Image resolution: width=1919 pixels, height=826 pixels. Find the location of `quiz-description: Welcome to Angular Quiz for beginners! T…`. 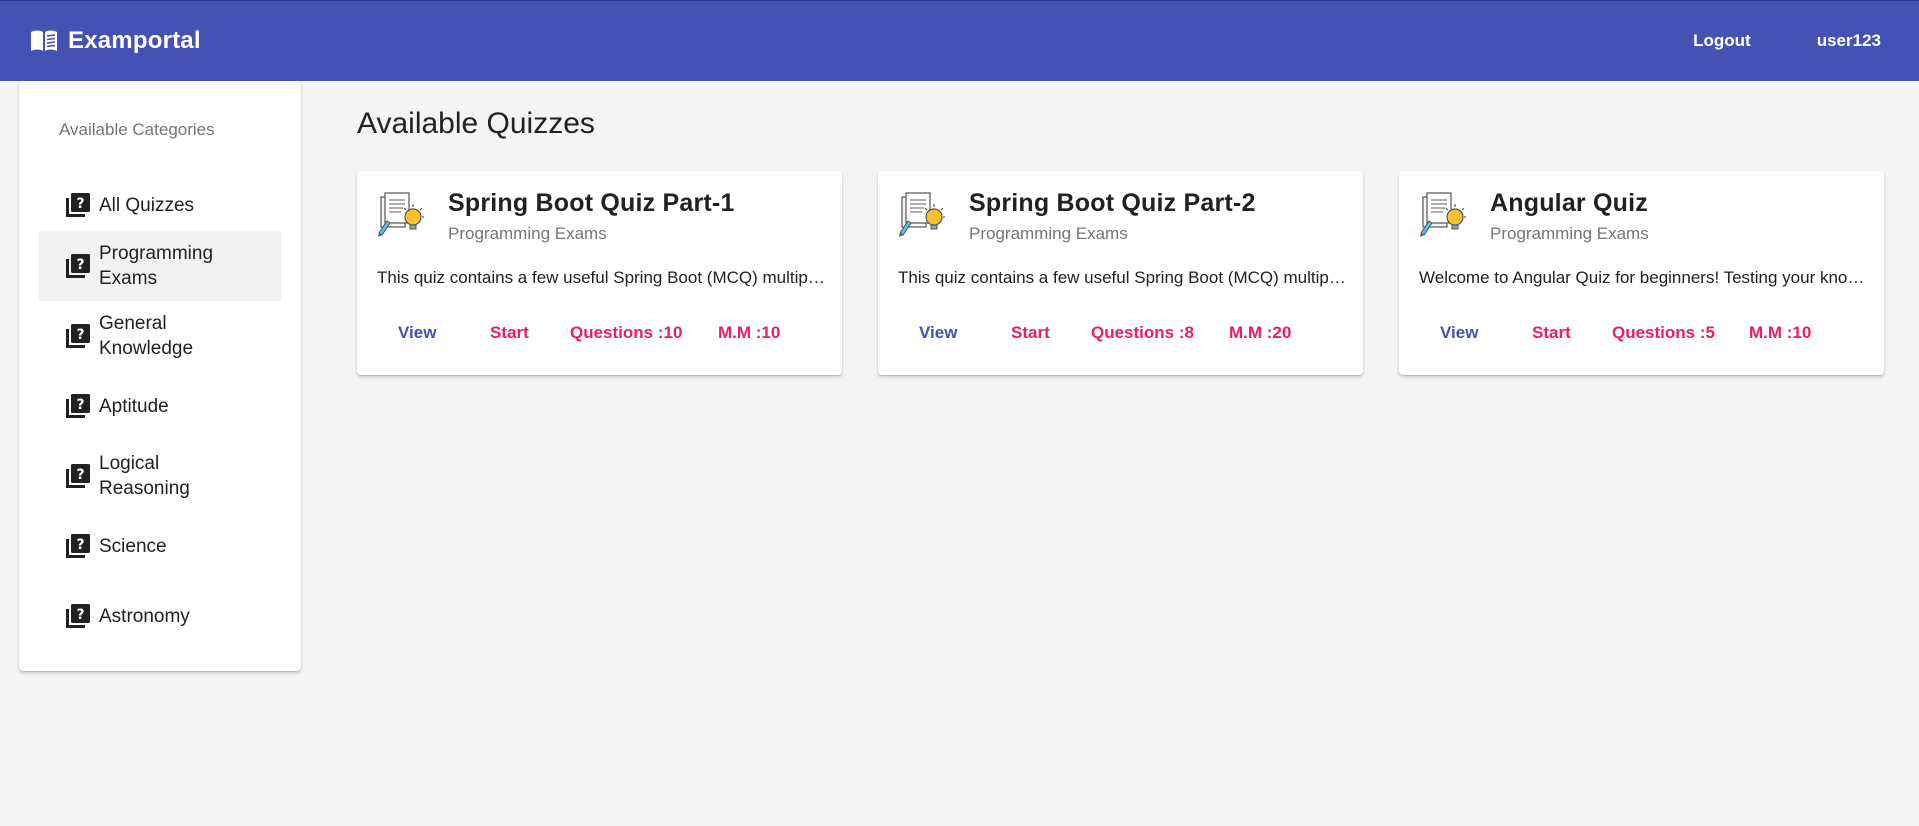

quiz-description: Welcome to Angular Quiz for beginners! T… is located at coordinates (1643, 277).